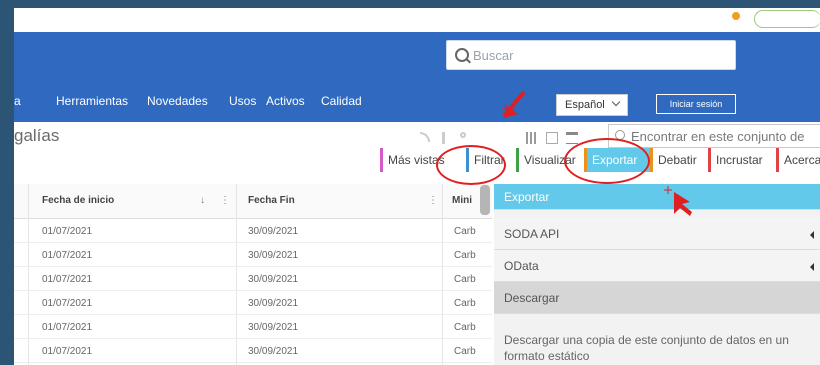 This screenshot has width=820, height=365. What do you see at coordinates (696, 104) in the screenshot?
I see `login-button: Iniciar sesión` at bounding box center [696, 104].